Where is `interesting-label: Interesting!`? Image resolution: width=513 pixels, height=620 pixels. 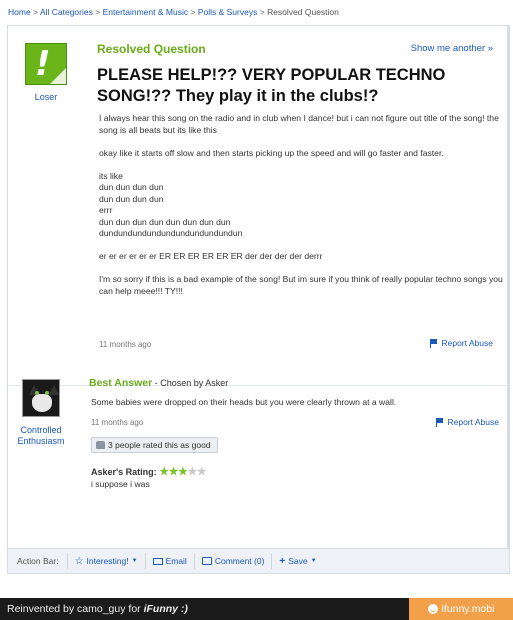
interesting-label: Interesting! is located at coordinates (107, 561).